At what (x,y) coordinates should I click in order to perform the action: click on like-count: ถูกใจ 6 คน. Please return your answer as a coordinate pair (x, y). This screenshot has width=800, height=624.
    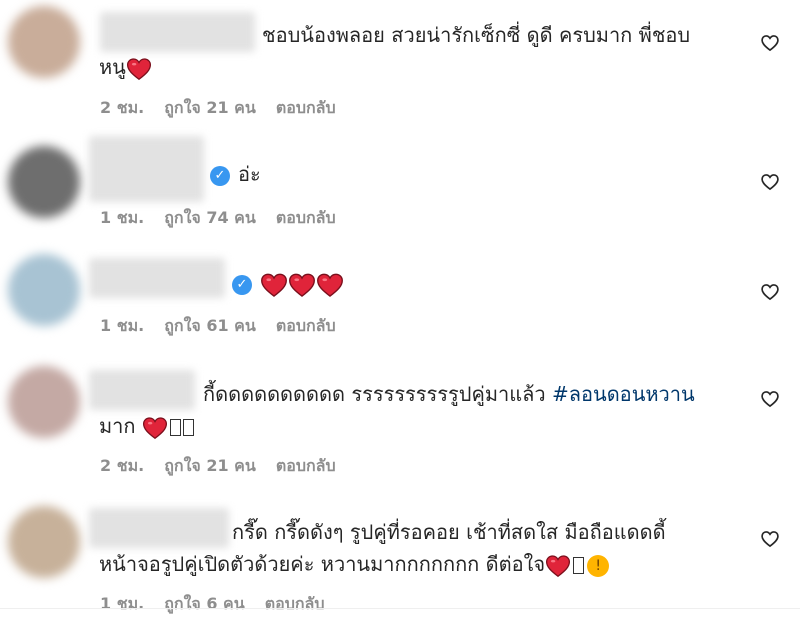
    Looking at the image, I should click on (204, 603).